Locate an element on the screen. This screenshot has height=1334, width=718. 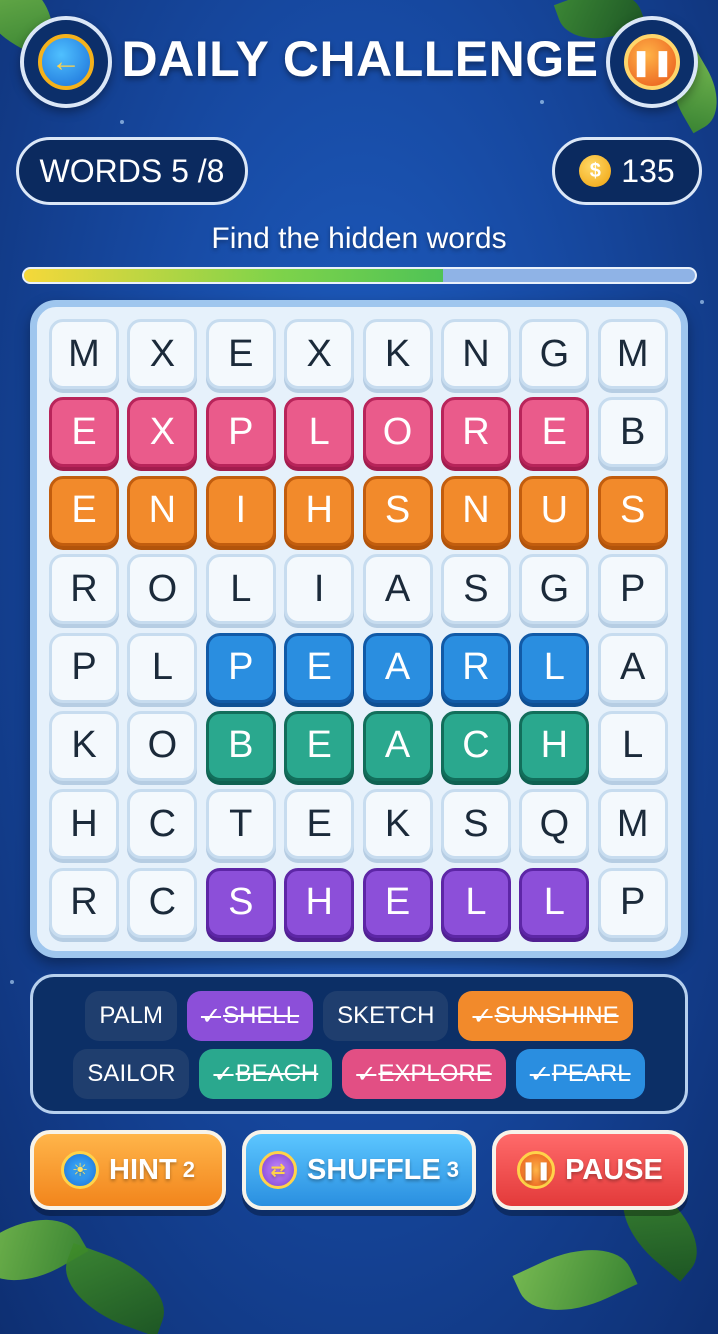
word-list-row: PALMSHELLSKETCHSUNSHINE is located at coordinates (359, 1016).